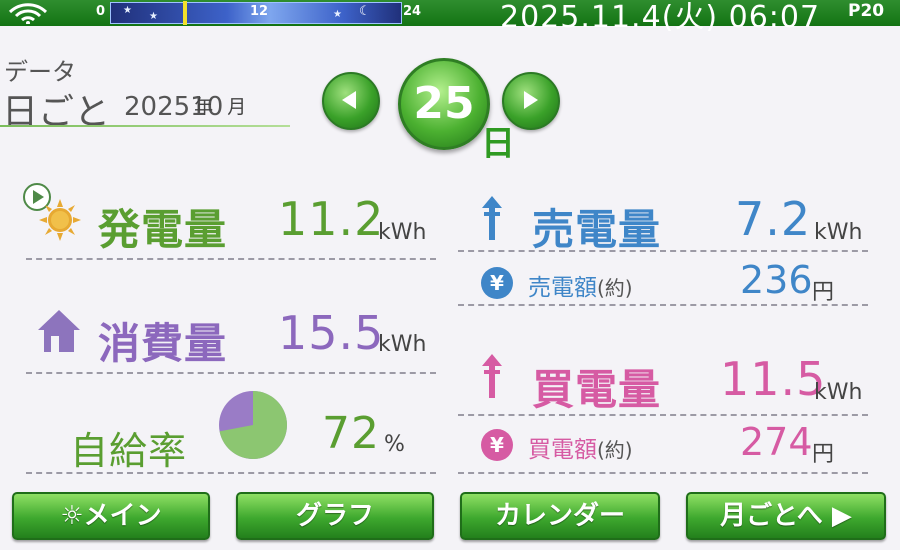 Image resolution: width=900 pixels, height=550 pixels. I want to click on moon-icon: ☾, so click(365, 11).